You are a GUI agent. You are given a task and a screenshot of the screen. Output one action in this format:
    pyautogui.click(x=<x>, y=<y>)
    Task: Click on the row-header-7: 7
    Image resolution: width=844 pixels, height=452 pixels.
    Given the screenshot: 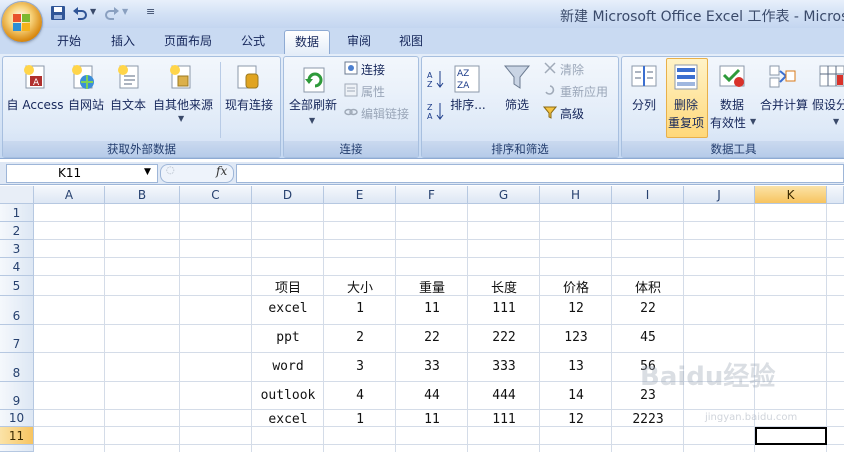 What is the action you would take?
    pyautogui.click(x=17, y=339)
    